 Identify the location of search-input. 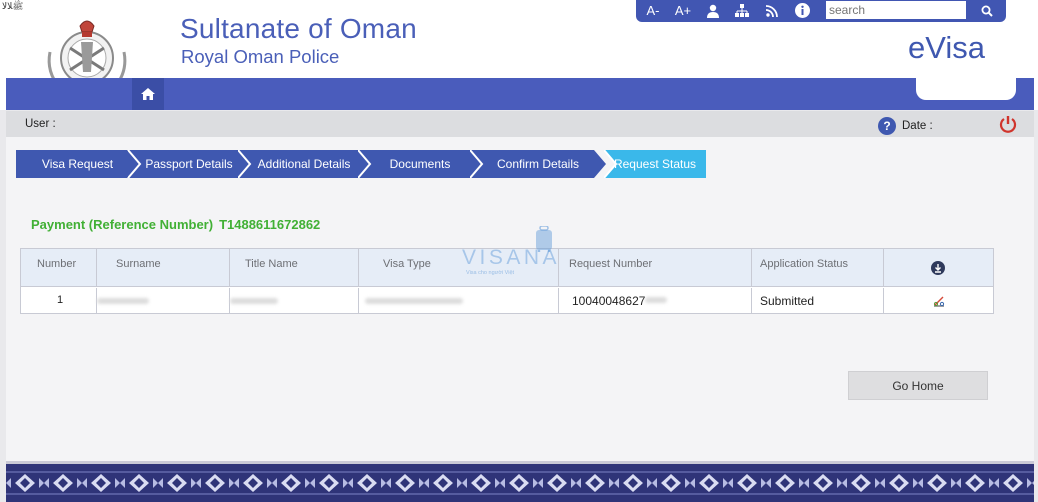
(896, 10).